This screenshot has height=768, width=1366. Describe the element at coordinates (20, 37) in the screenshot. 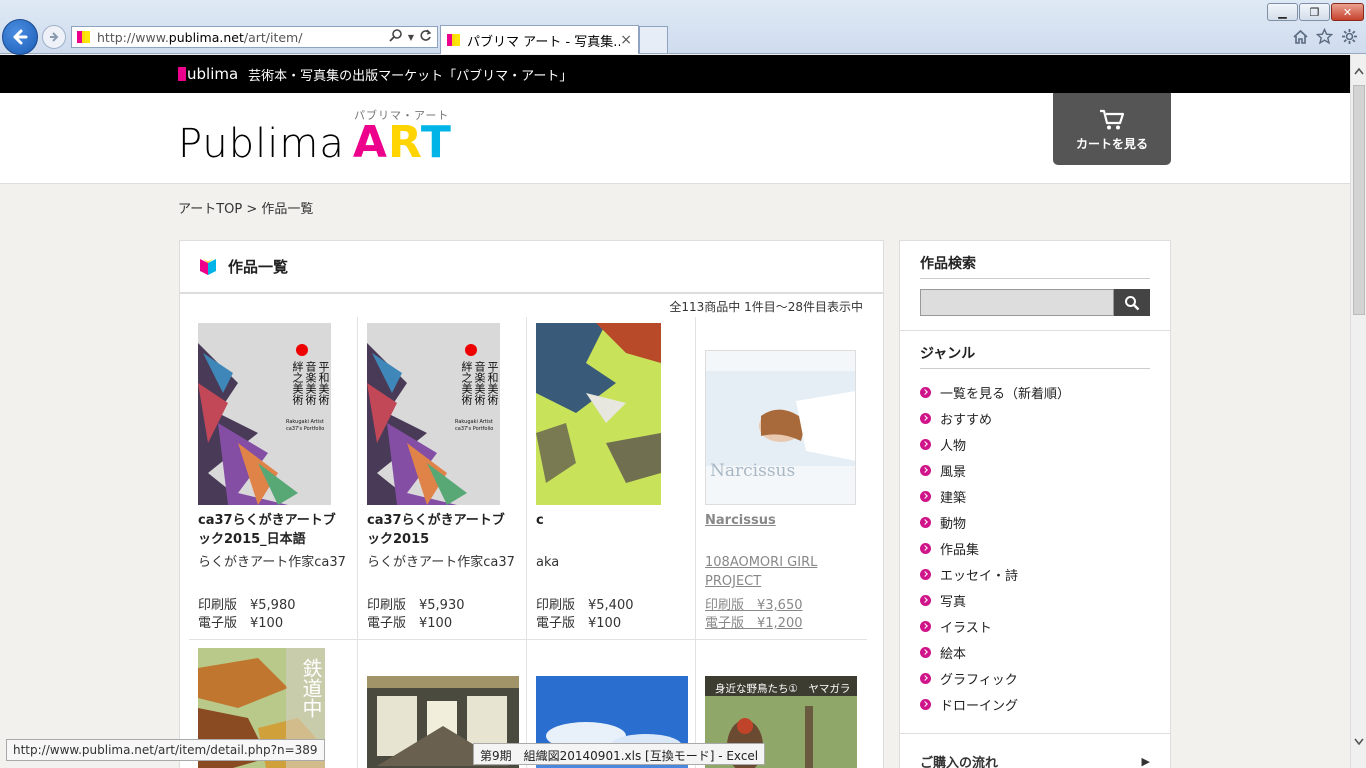

I see `back-button` at that location.